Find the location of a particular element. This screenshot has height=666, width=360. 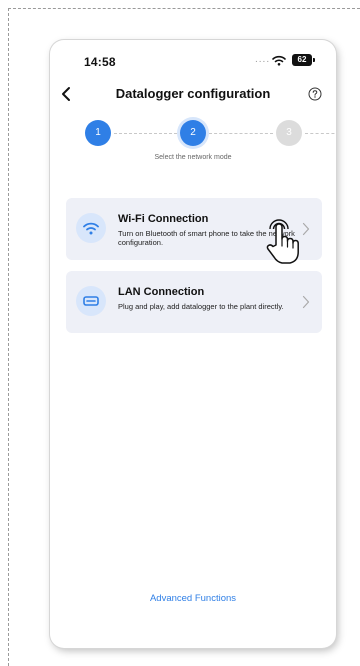

battery-icon: 62 is located at coordinates (303, 60).